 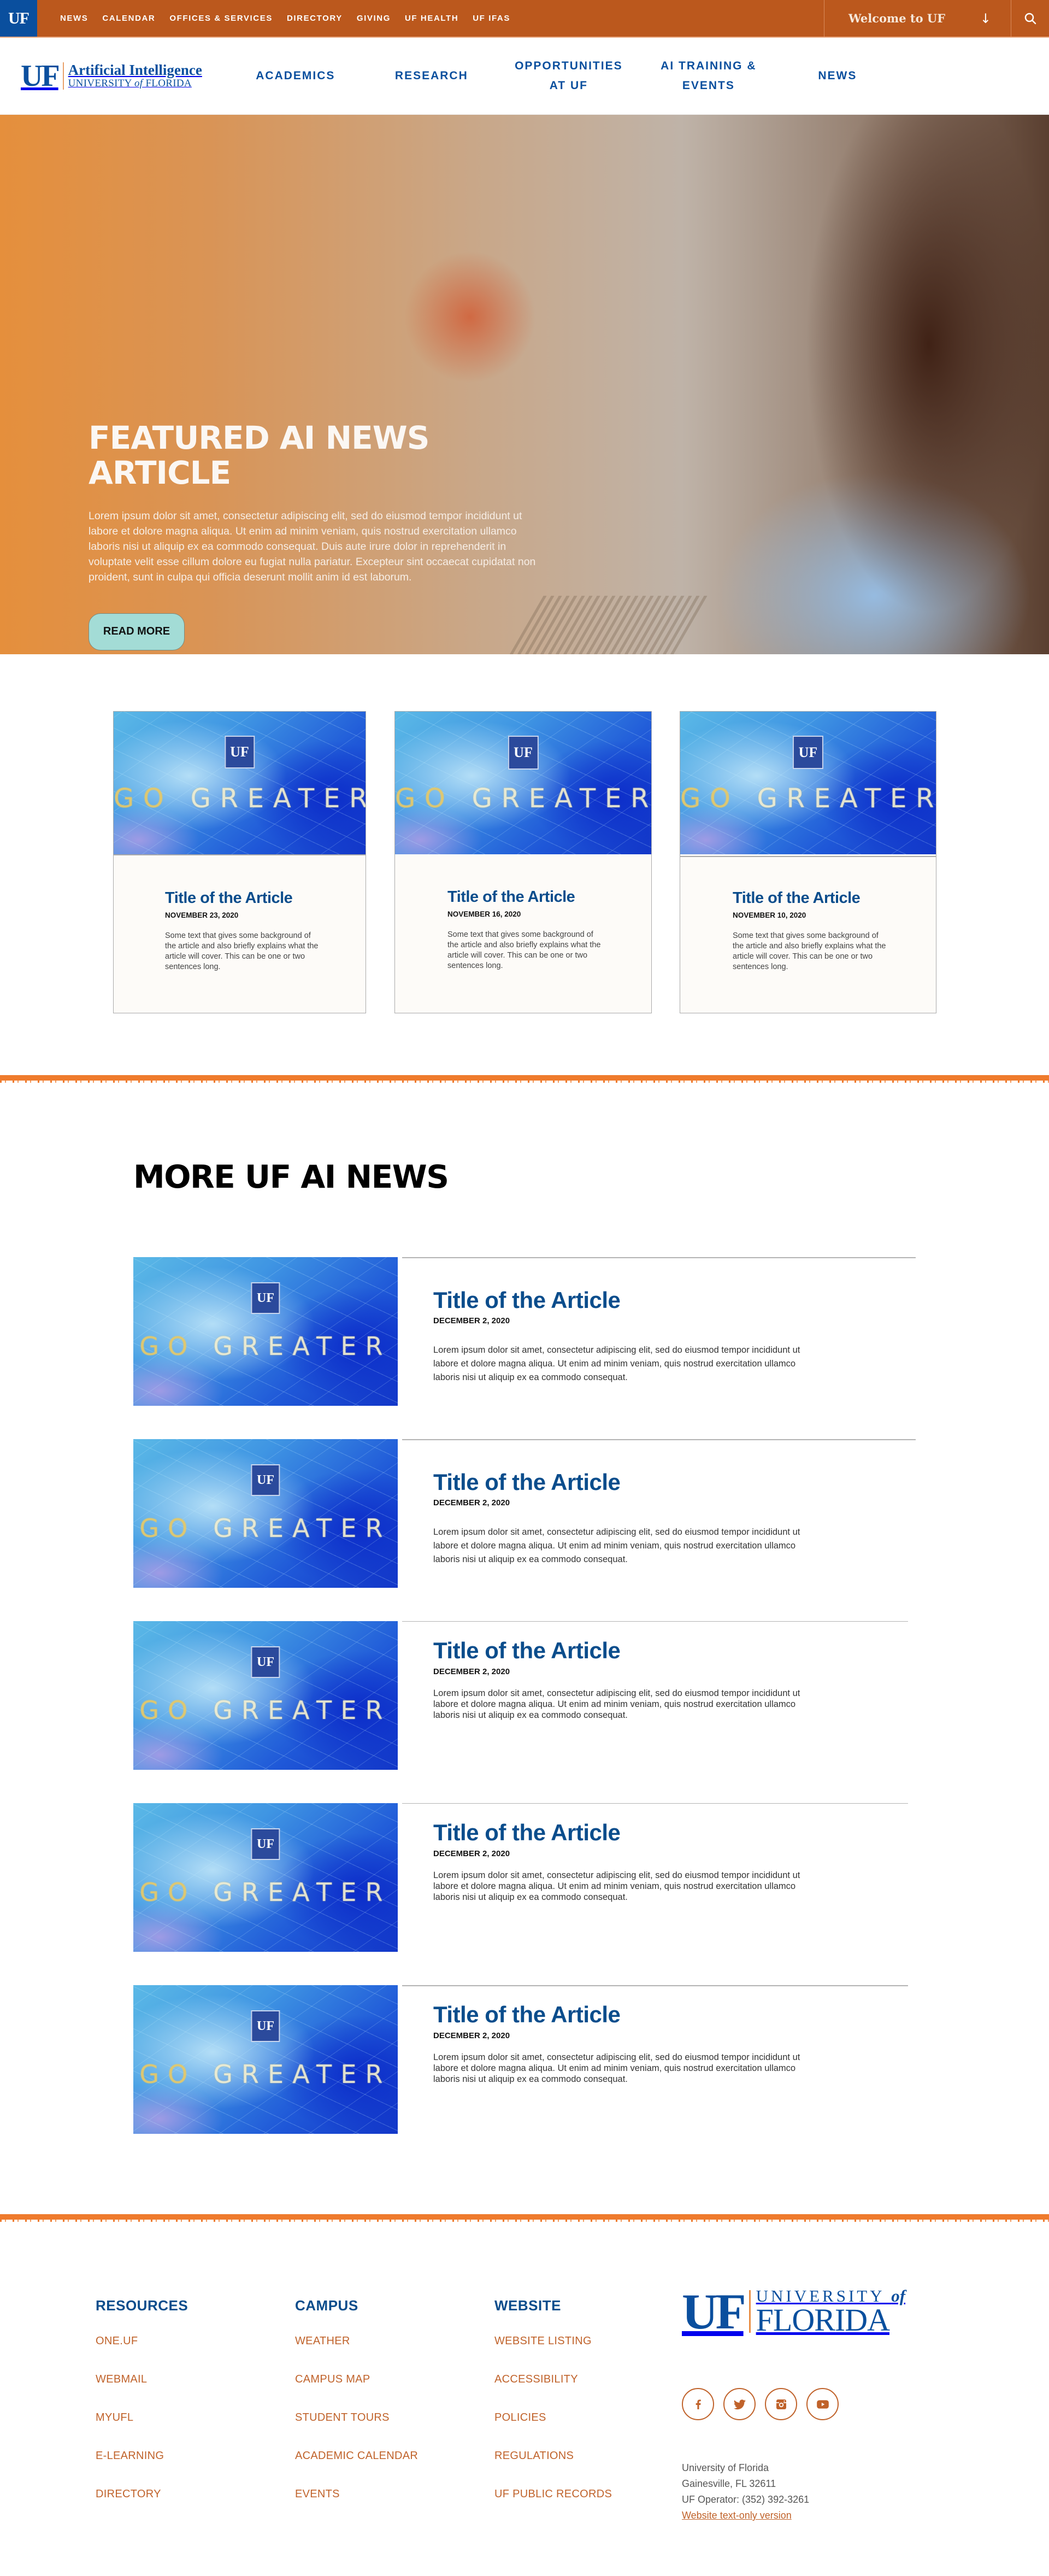 What do you see at coordinates (221, 18) in the screenshot?
I see `util-link-offices-services: OFFICES & SERVICES` at bounding box center [221, 18].